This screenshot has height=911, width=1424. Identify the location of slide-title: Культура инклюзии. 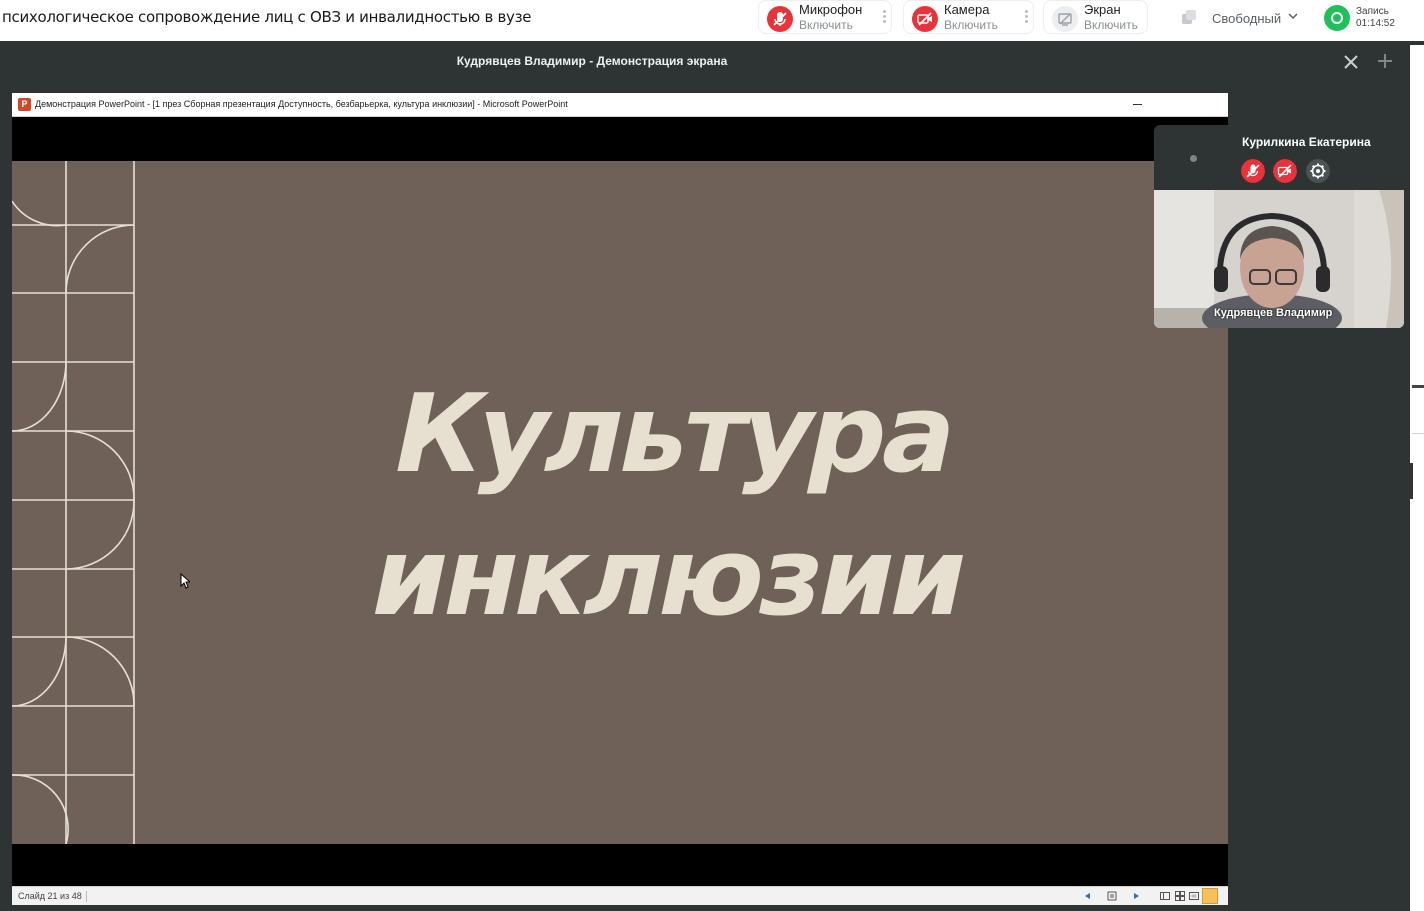
(668, 505).